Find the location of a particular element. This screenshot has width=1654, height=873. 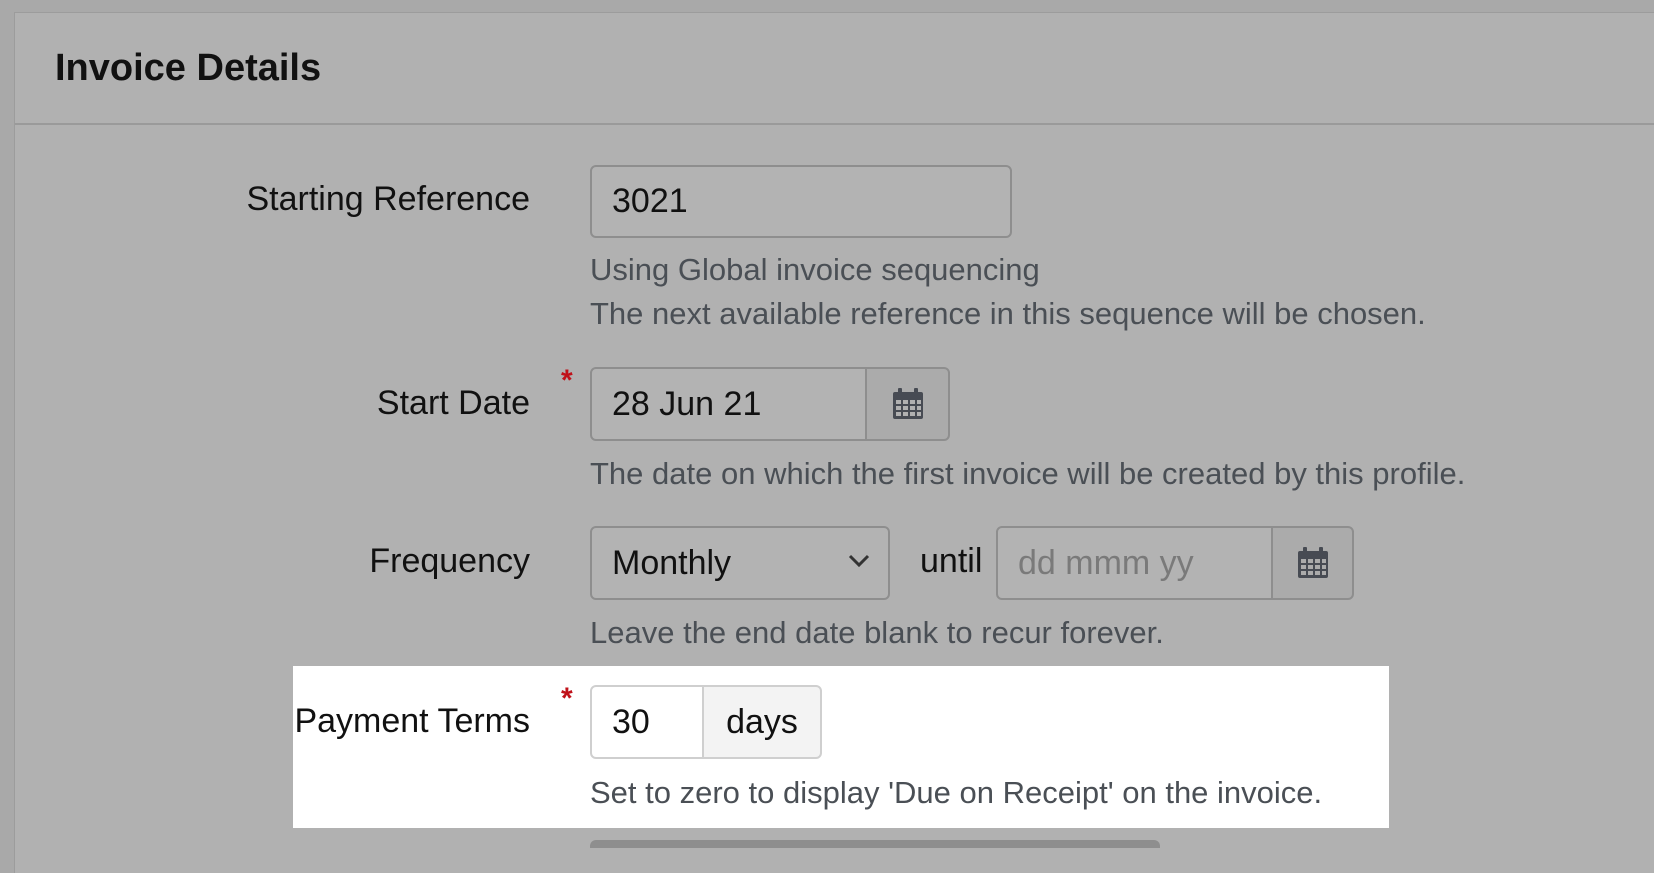

frequency-select: Monthly is located at coordinates (740, 563).